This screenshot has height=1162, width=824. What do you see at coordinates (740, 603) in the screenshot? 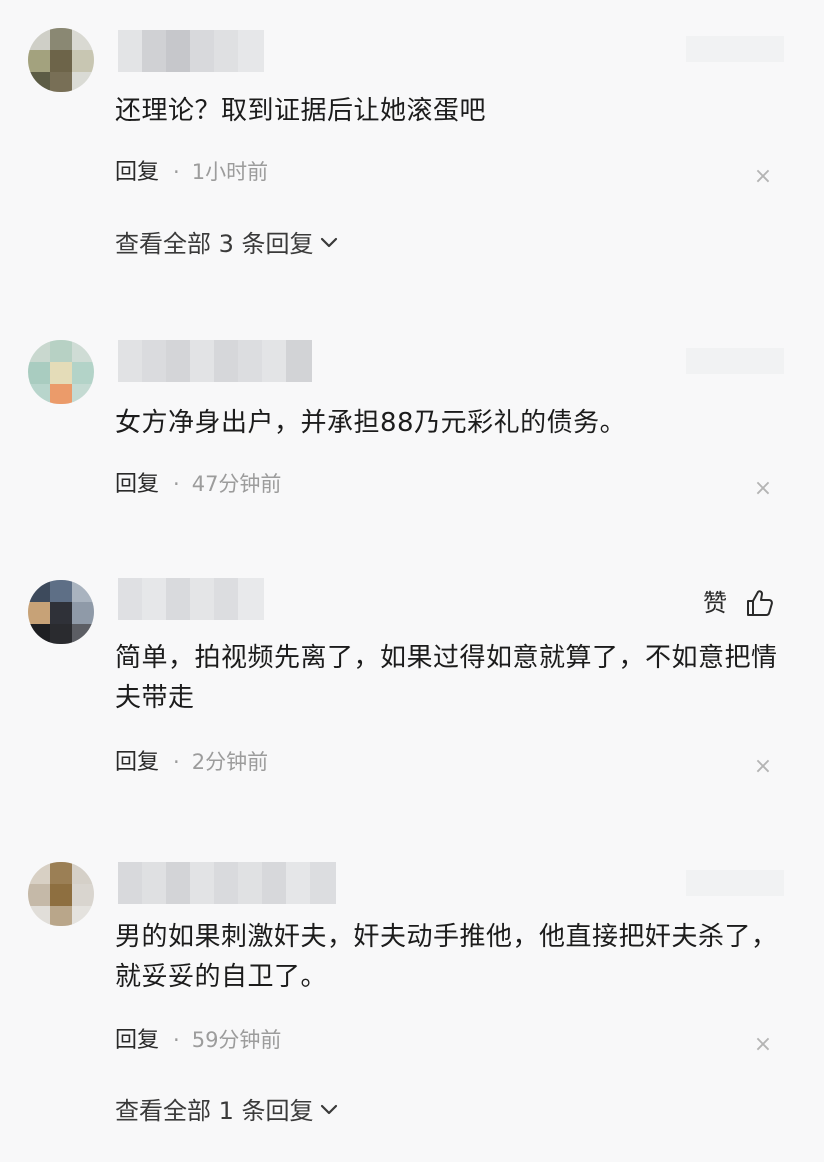
I see `like-button: 赞` at bounding box center [740, 603].